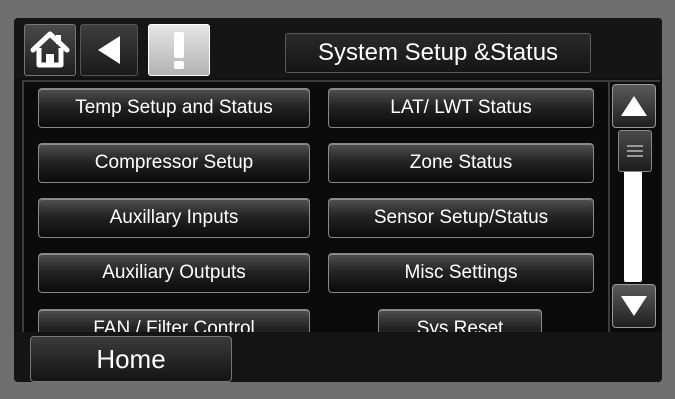 The image size is (675, 399). Describe the element at coordinates (131, 359) in the screenshot. I see `home-button: Home` at that location.